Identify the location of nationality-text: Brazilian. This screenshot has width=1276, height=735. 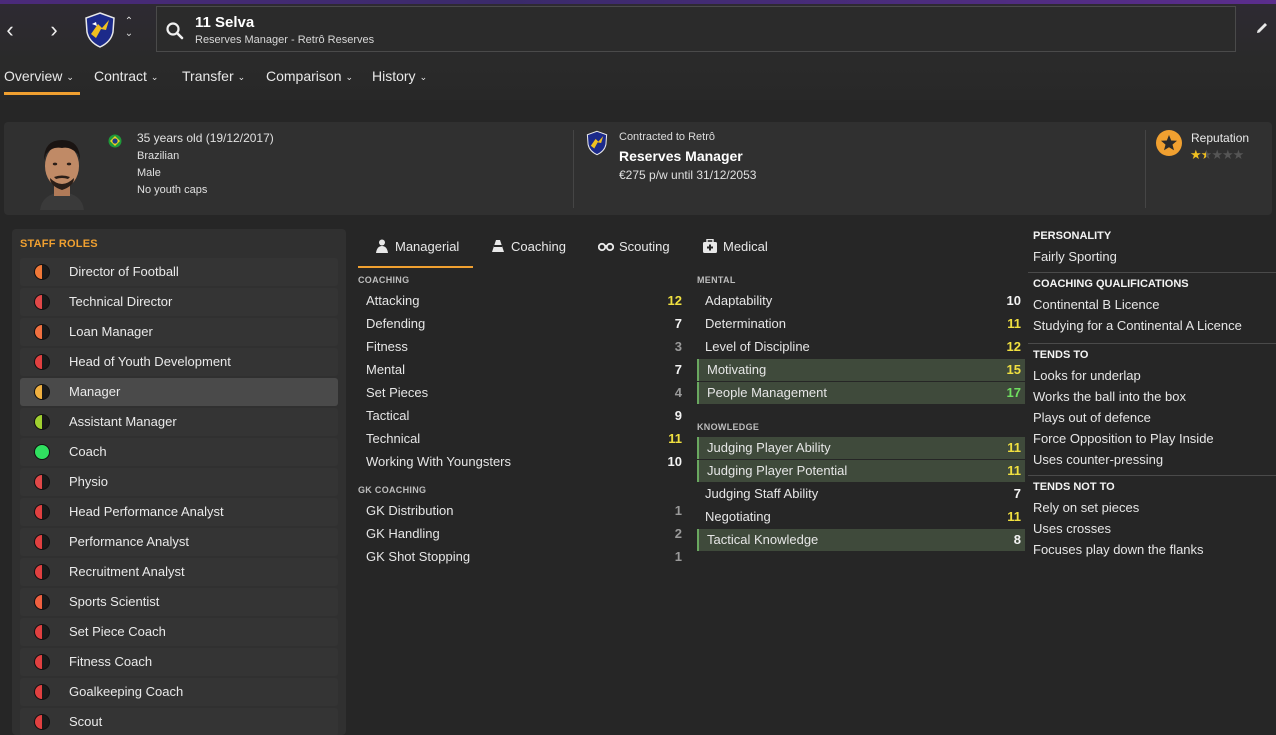
(158, 156).